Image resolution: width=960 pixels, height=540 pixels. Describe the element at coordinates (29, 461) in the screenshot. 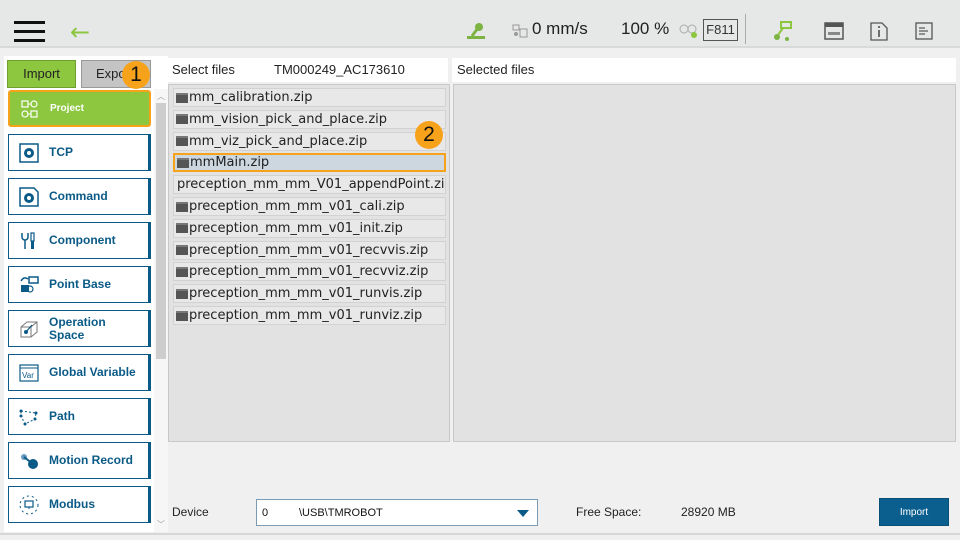

I see `motion-record-icon` at that location.